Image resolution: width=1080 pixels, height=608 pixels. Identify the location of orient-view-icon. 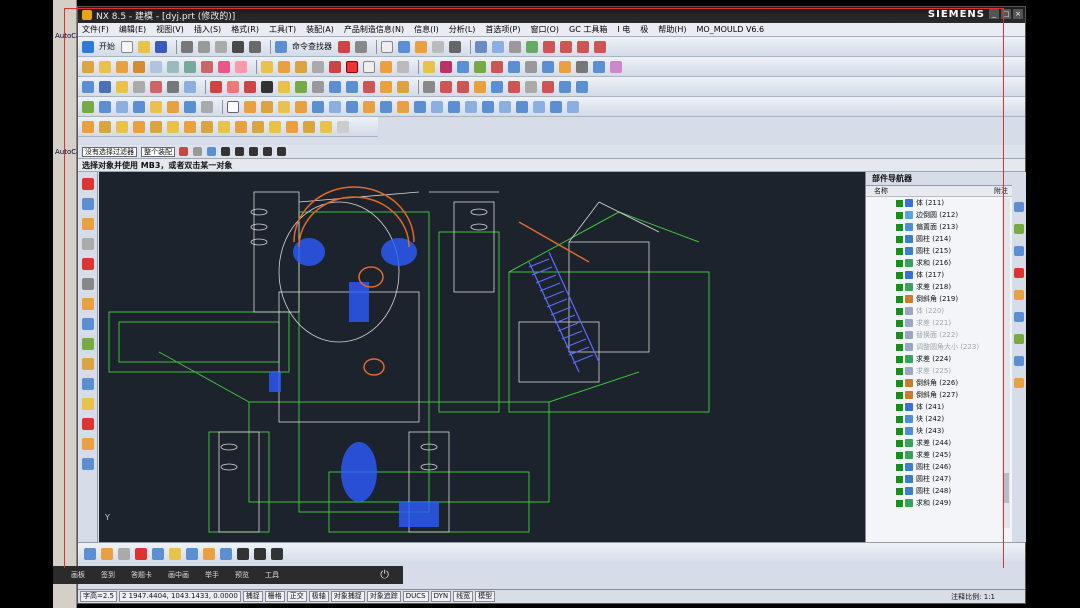
(404, 46).